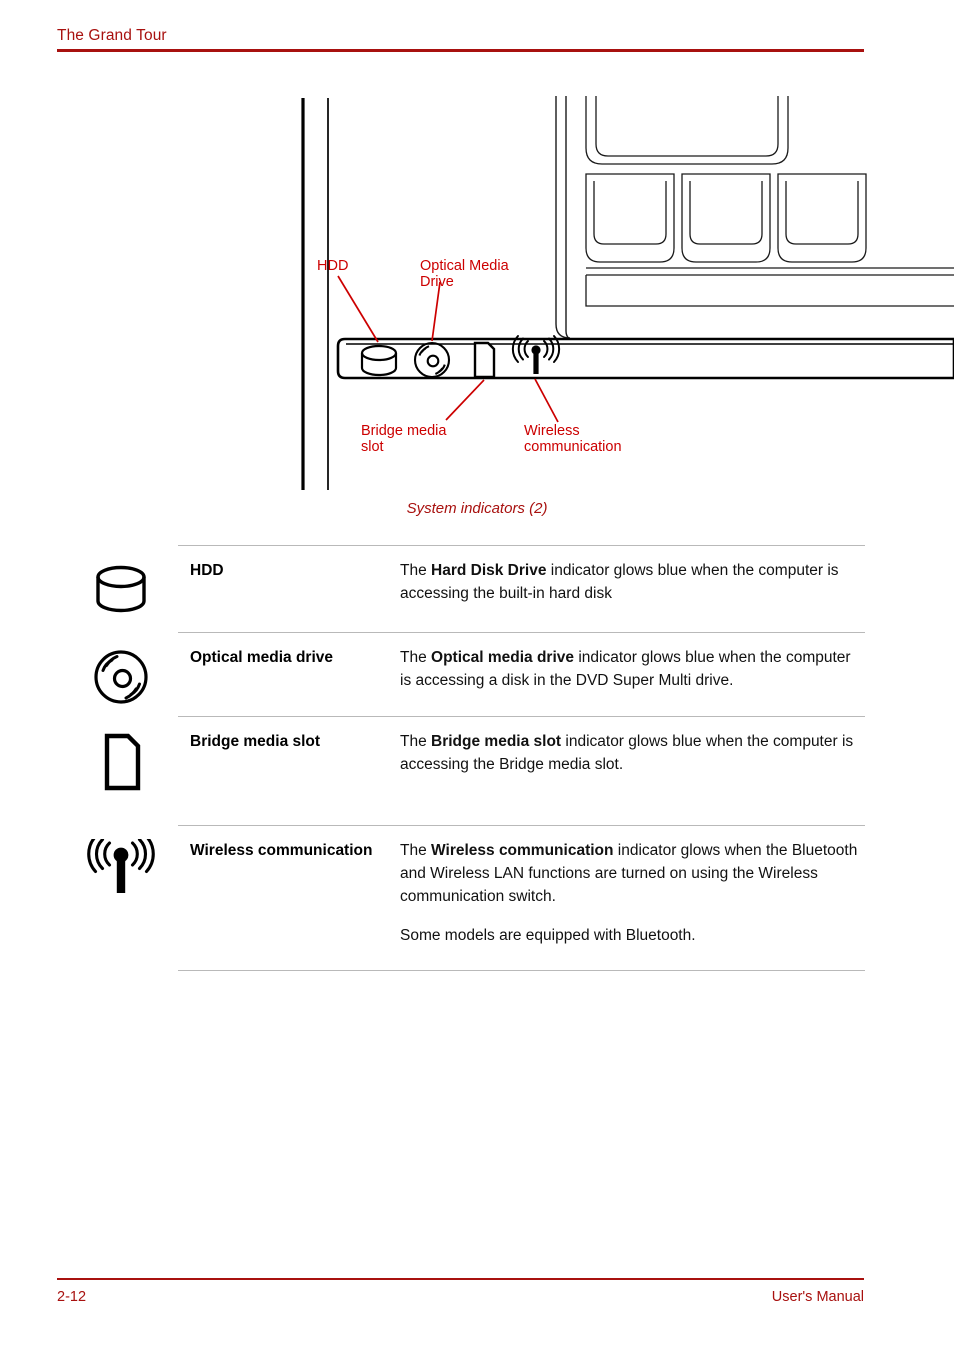 Image resolution: width=954 pixels, height=1352 pixels. What do you see at coordinates (460, 1279) in the screenshot?
I see `footer-divider` at bounding box center [460, 1279].